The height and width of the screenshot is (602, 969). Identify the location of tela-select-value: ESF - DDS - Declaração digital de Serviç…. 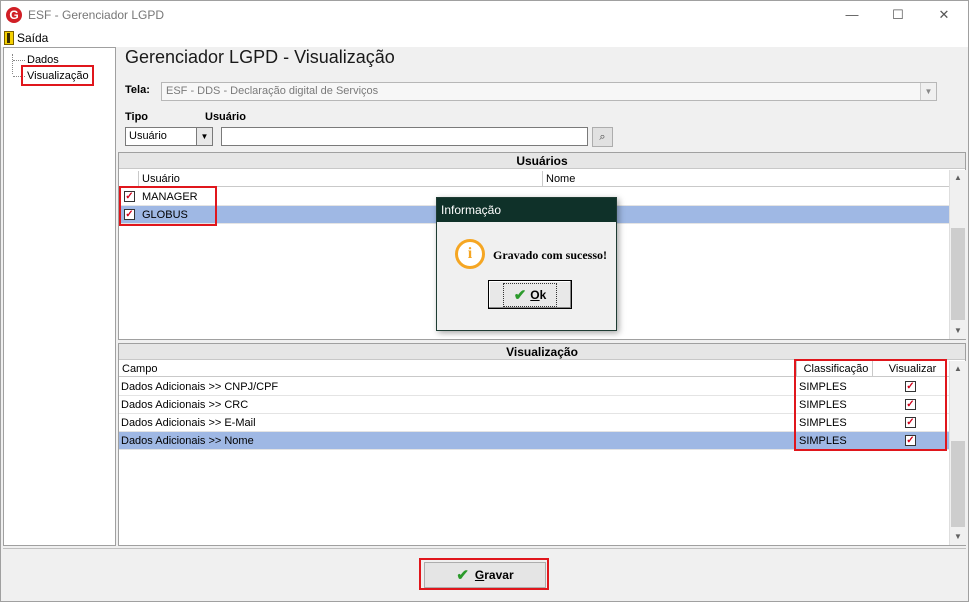
(272, 91).